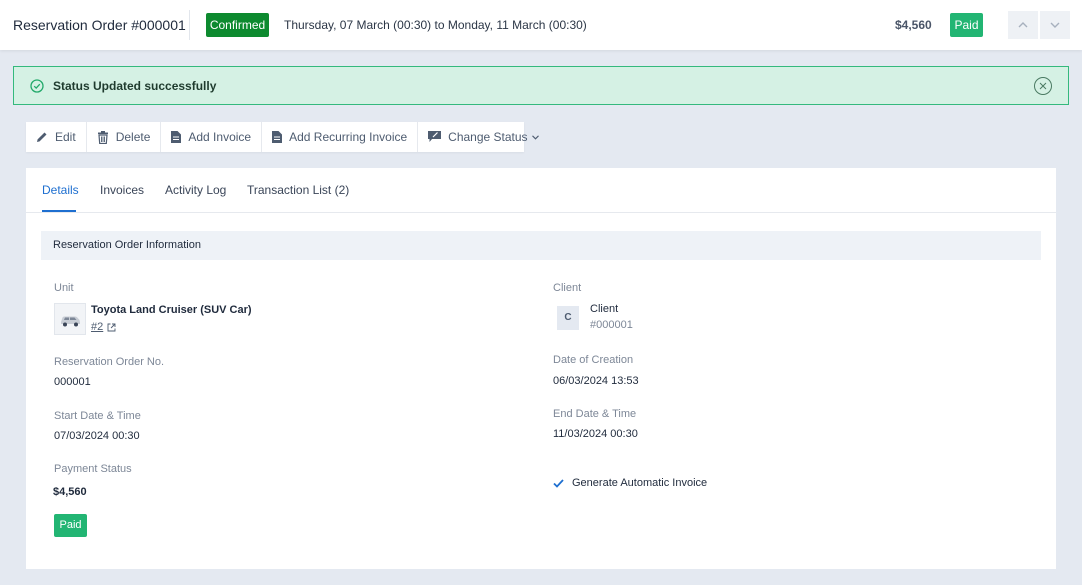  What do you see at coordinates (135, 86) in the screenshot?
I see `alert-message: Status Updated successfully` at bounding box center [135, 86].